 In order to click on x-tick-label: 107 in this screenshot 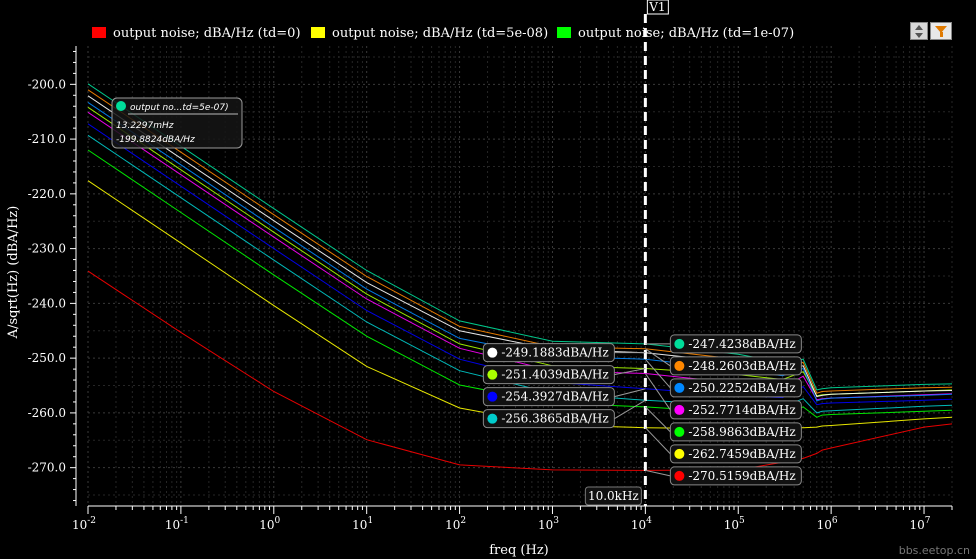, I will do `click(920, 524)`.